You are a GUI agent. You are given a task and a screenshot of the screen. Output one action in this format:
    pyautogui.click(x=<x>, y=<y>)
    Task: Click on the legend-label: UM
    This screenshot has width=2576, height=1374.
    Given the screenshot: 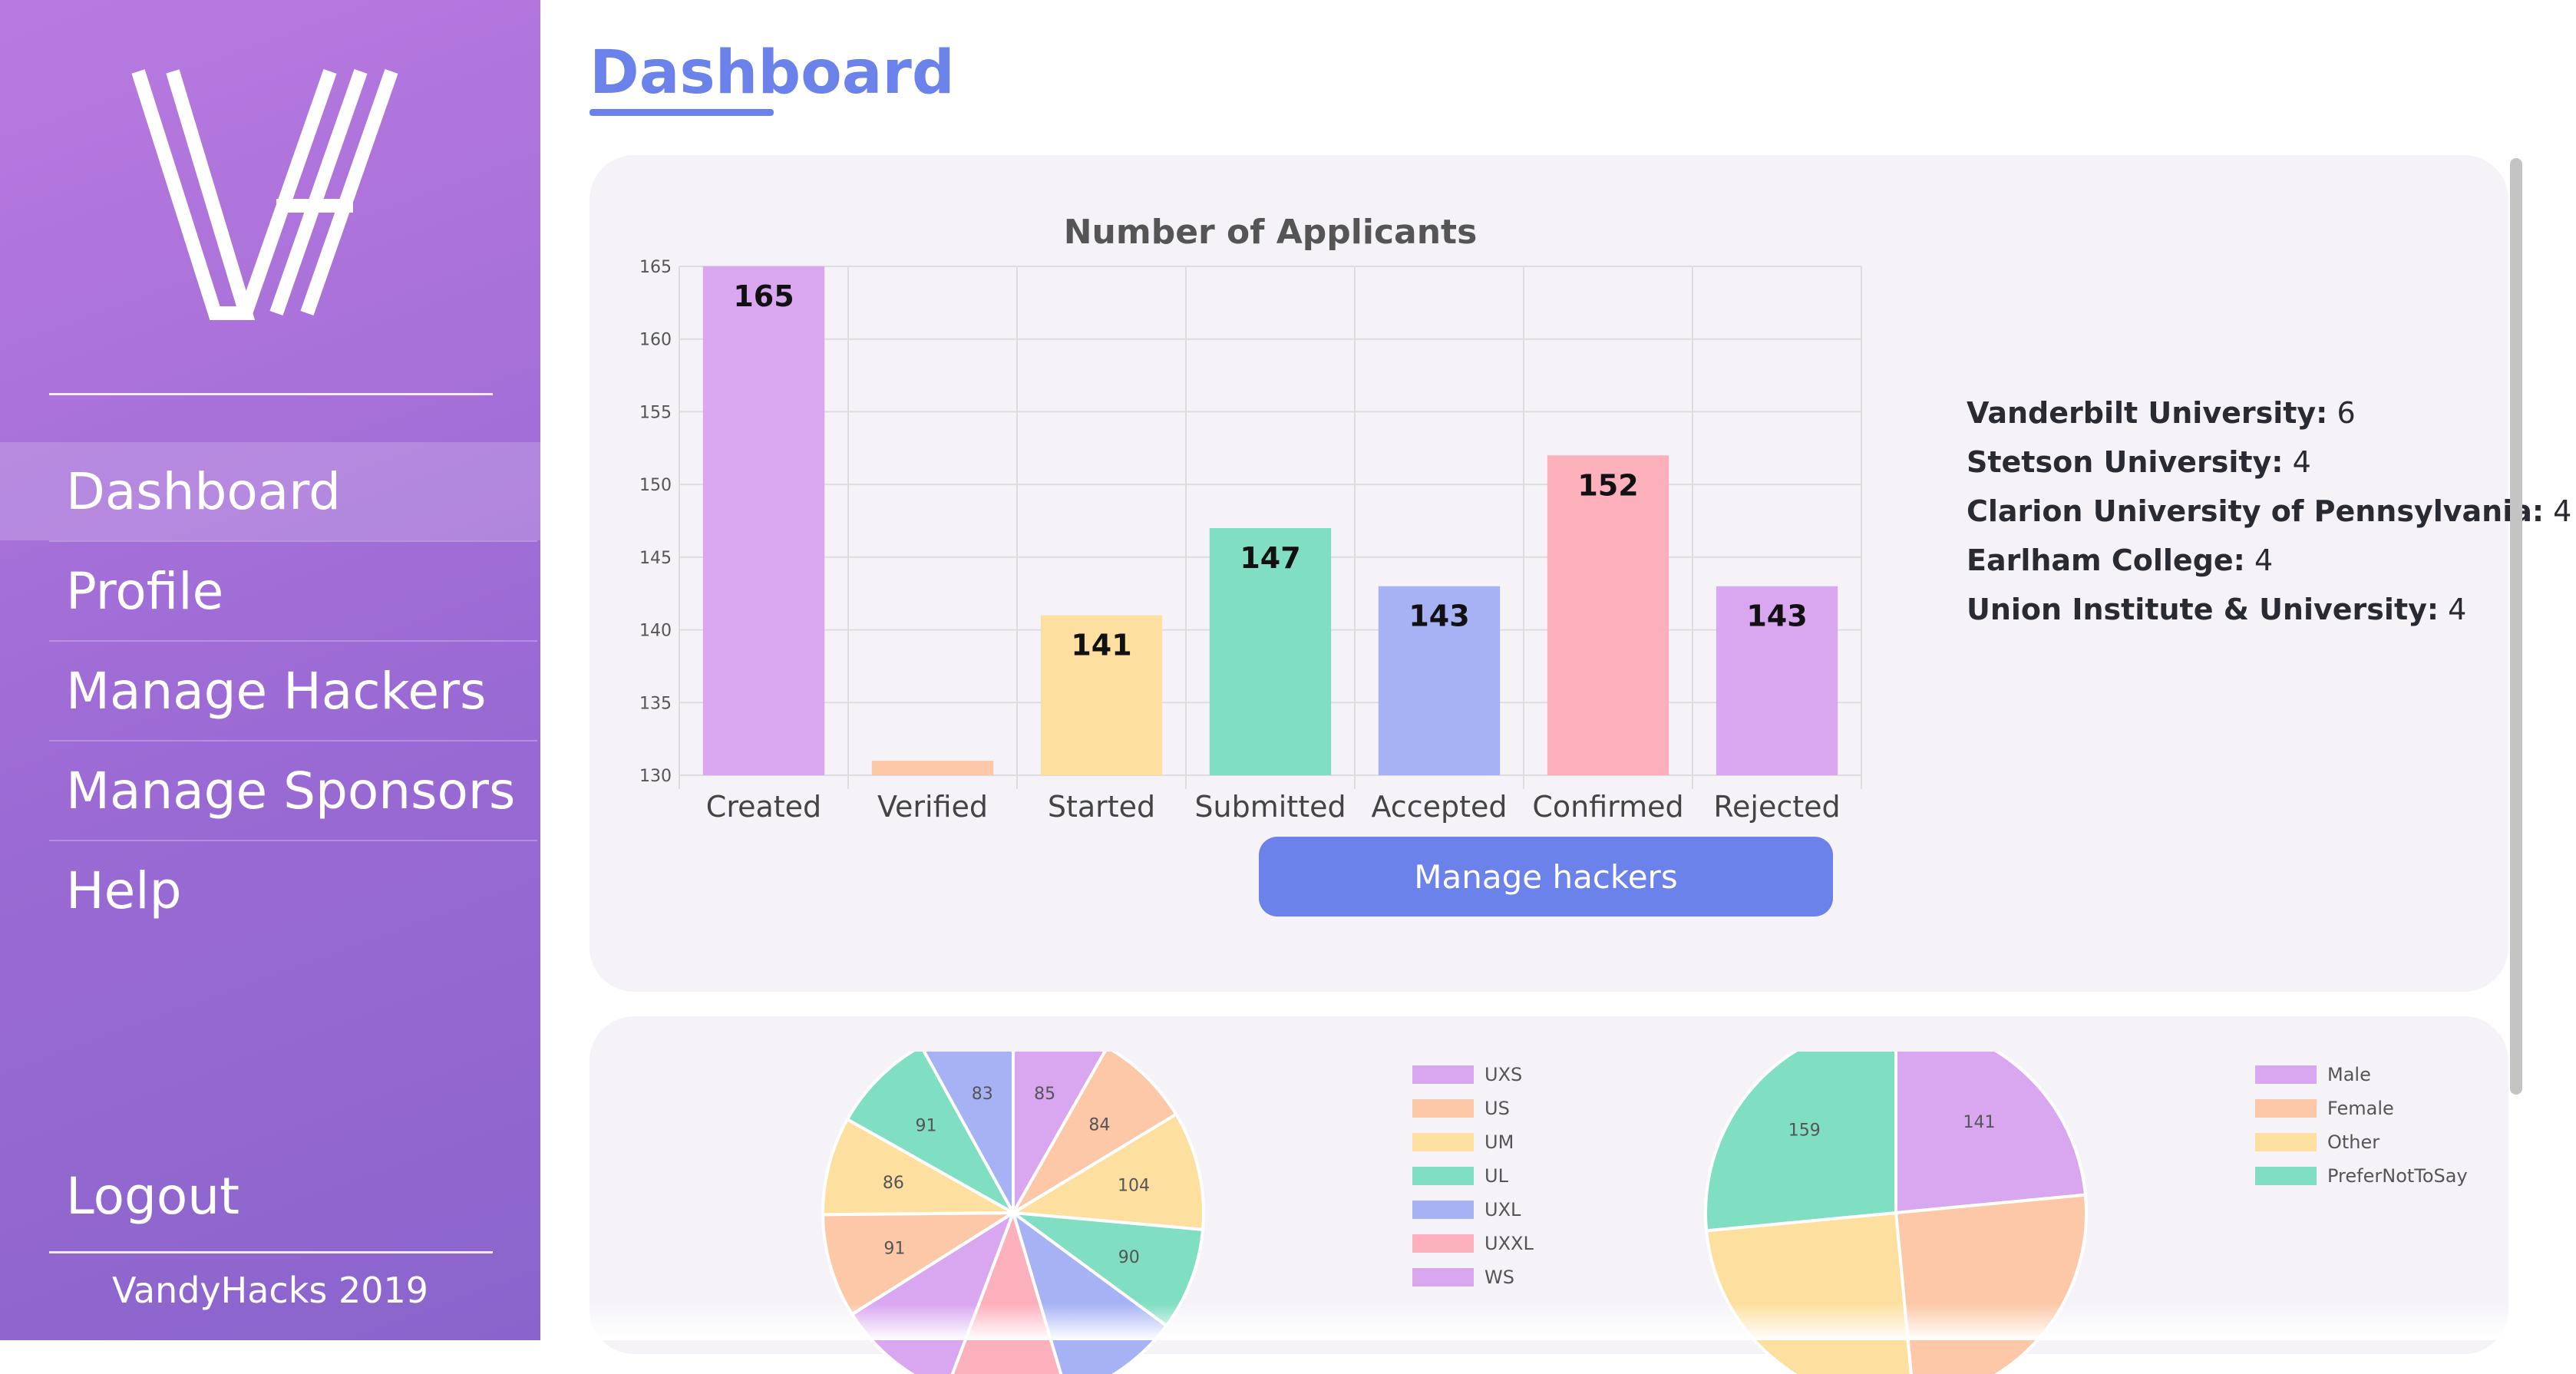 What is the action you would take?
    pyautogui.click(x=1499, y=1142)
    